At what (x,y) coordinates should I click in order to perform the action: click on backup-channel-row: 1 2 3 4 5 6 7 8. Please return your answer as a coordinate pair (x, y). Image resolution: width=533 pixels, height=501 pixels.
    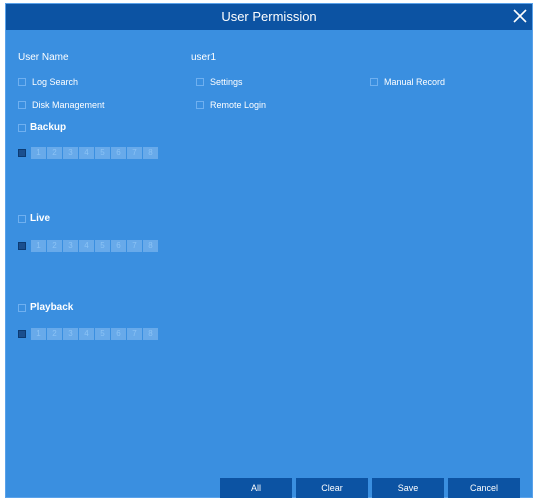
    Looking at the image, I should click on (88, 153).